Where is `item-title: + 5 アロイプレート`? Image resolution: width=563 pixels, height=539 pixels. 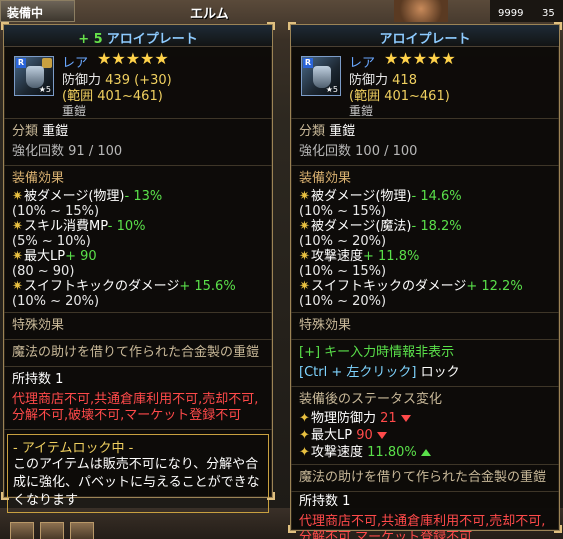
item-title: + 5 アロイプレート is located at coordinates (138, 36).